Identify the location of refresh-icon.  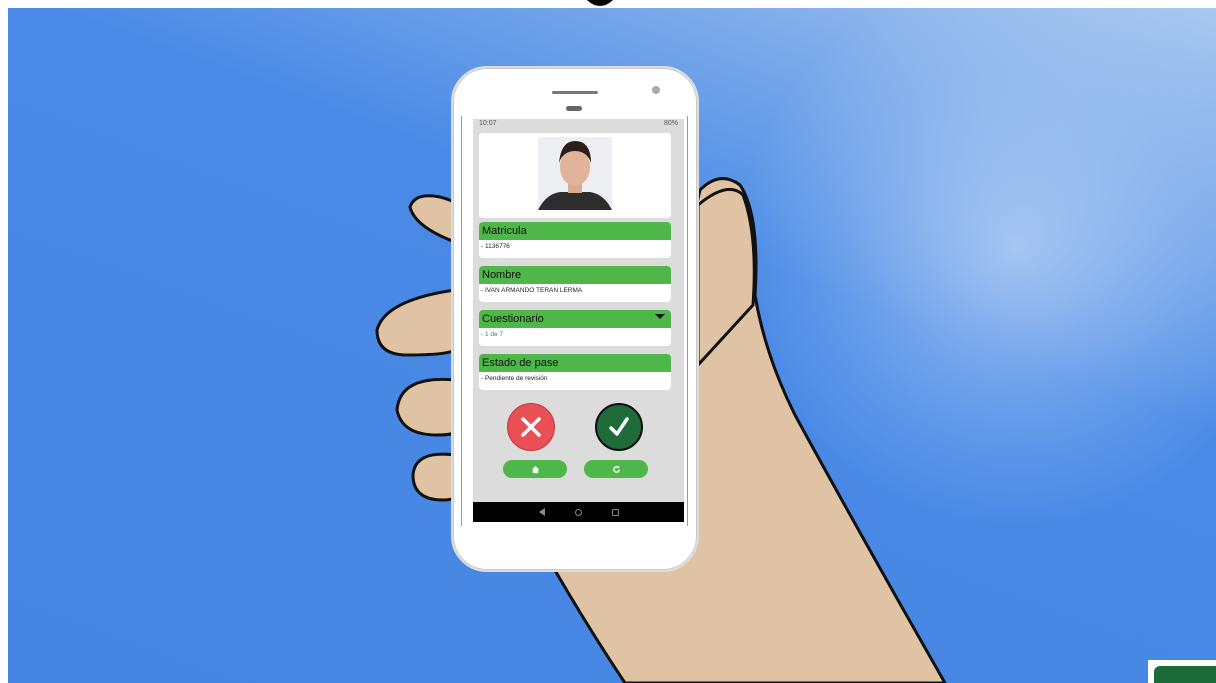
(616, 469).